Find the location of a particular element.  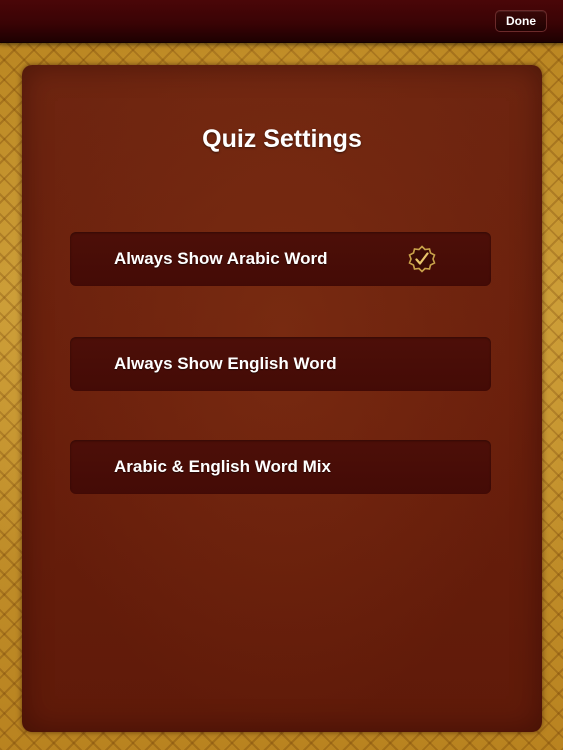

option-arabic-english-word-mix: Arabic & English Word Mix is located at coordinates (280, 467).